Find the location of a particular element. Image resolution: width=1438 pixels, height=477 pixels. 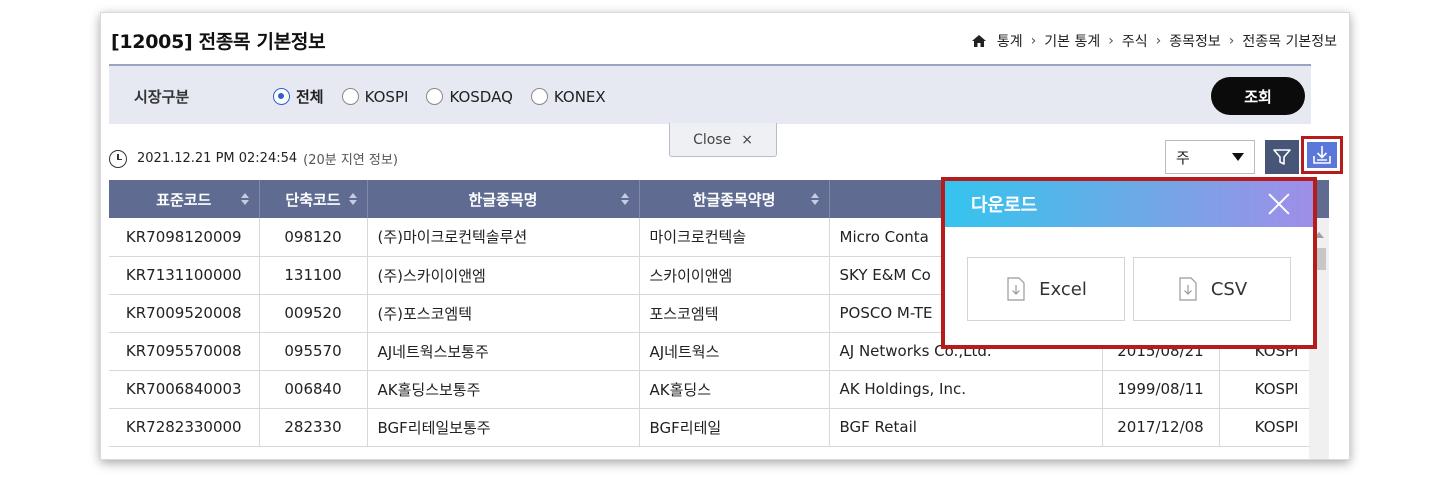

market-radio-group: 전체 KOSPI KOSDAQ KONEX is located at coordinates (448, 96).